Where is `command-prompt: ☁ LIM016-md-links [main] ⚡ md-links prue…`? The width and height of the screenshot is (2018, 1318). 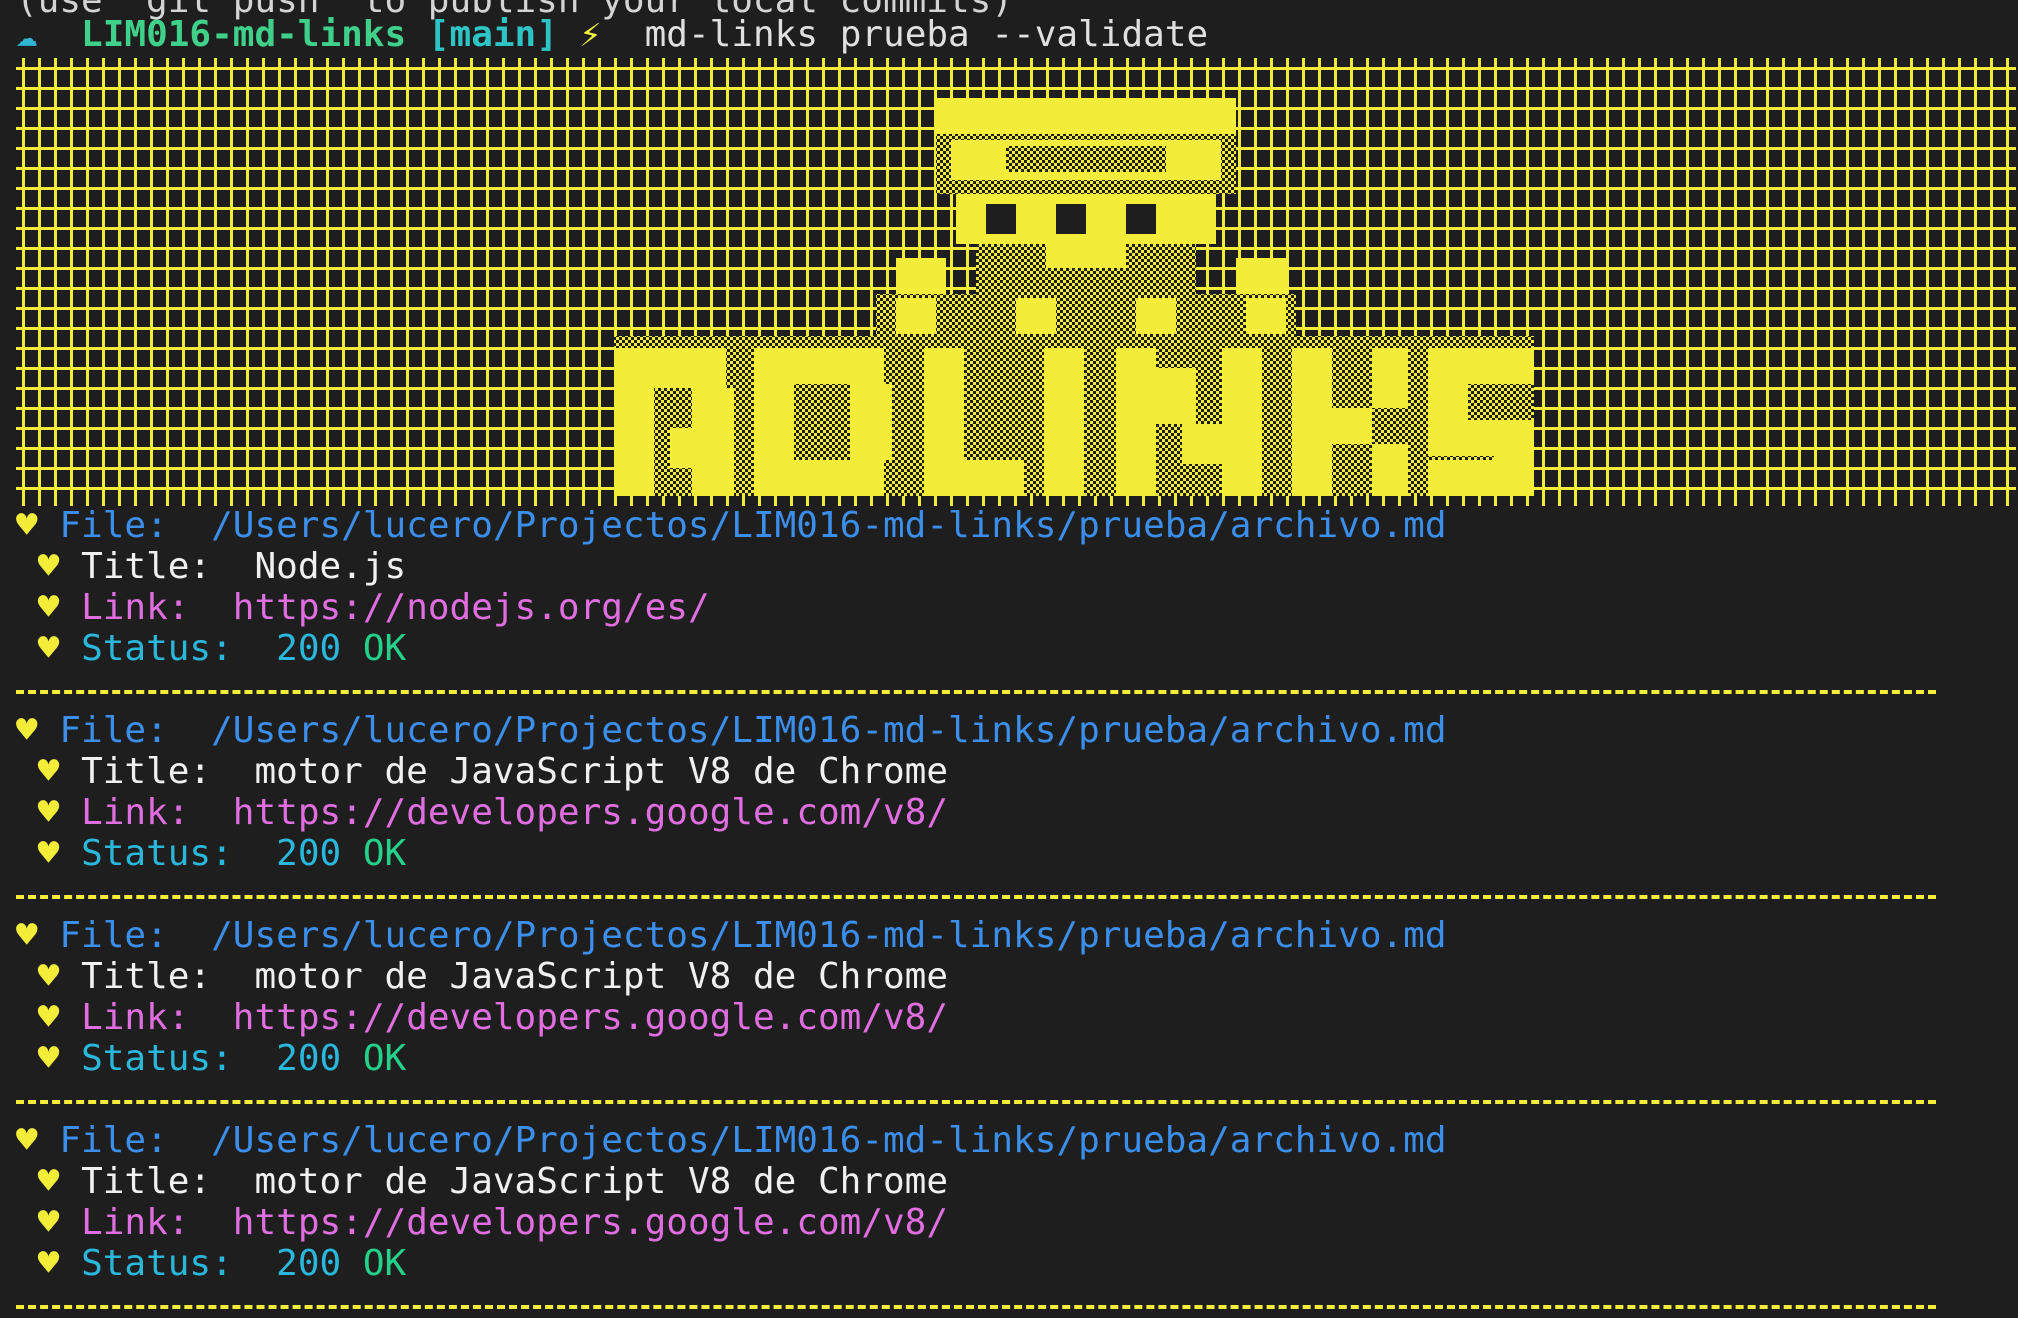
command-prompt: ☁ LIM016-md-links [main] ⚡ md-links prue… is located at coordinates (612, 34).